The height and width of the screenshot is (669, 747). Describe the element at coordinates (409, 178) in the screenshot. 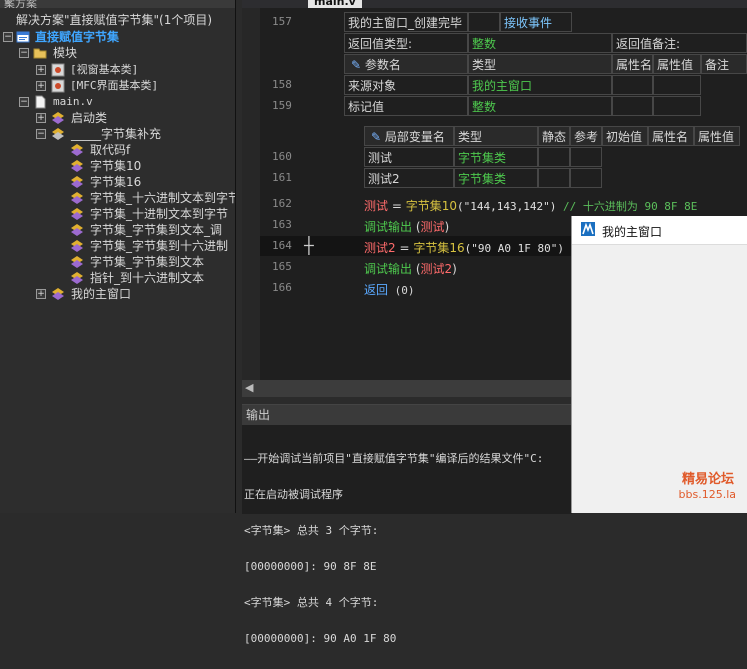

I see `local-name: 测试2` at that location.